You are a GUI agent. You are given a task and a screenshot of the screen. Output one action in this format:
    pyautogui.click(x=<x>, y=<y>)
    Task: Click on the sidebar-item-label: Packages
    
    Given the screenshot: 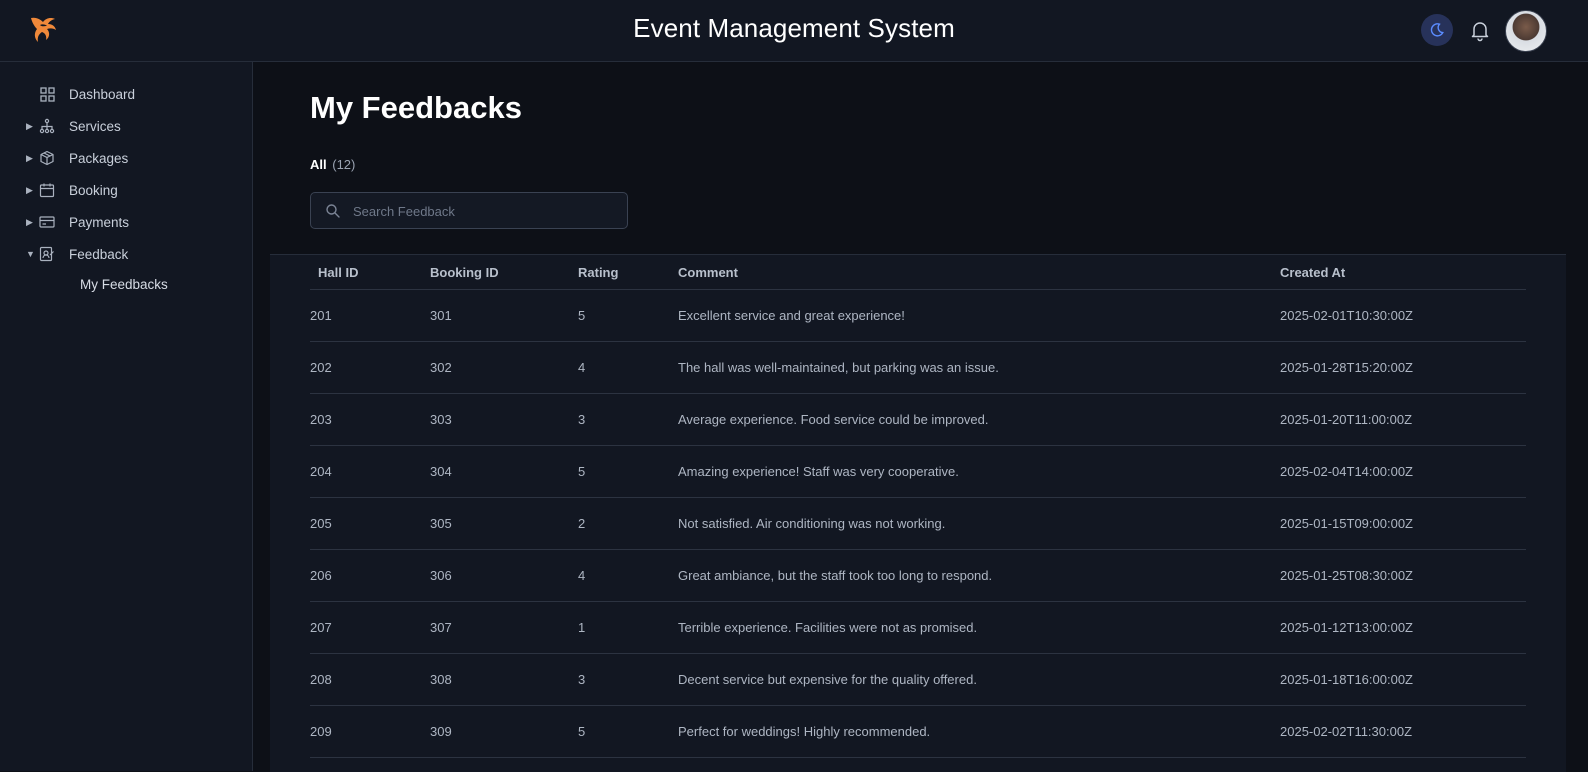 What is the action you would take?
    pyautogui.click(x=99, y=158)
    